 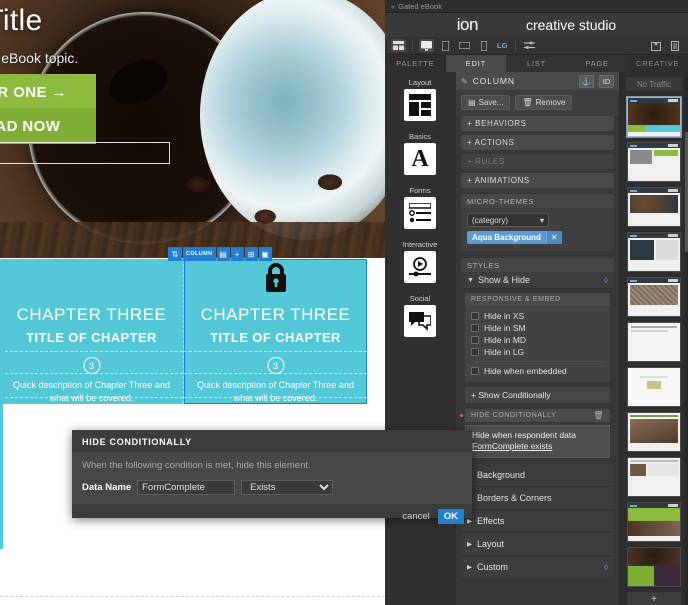 I want to click on accordion-actions: + ACTIONS, so click(x=537, y=142).